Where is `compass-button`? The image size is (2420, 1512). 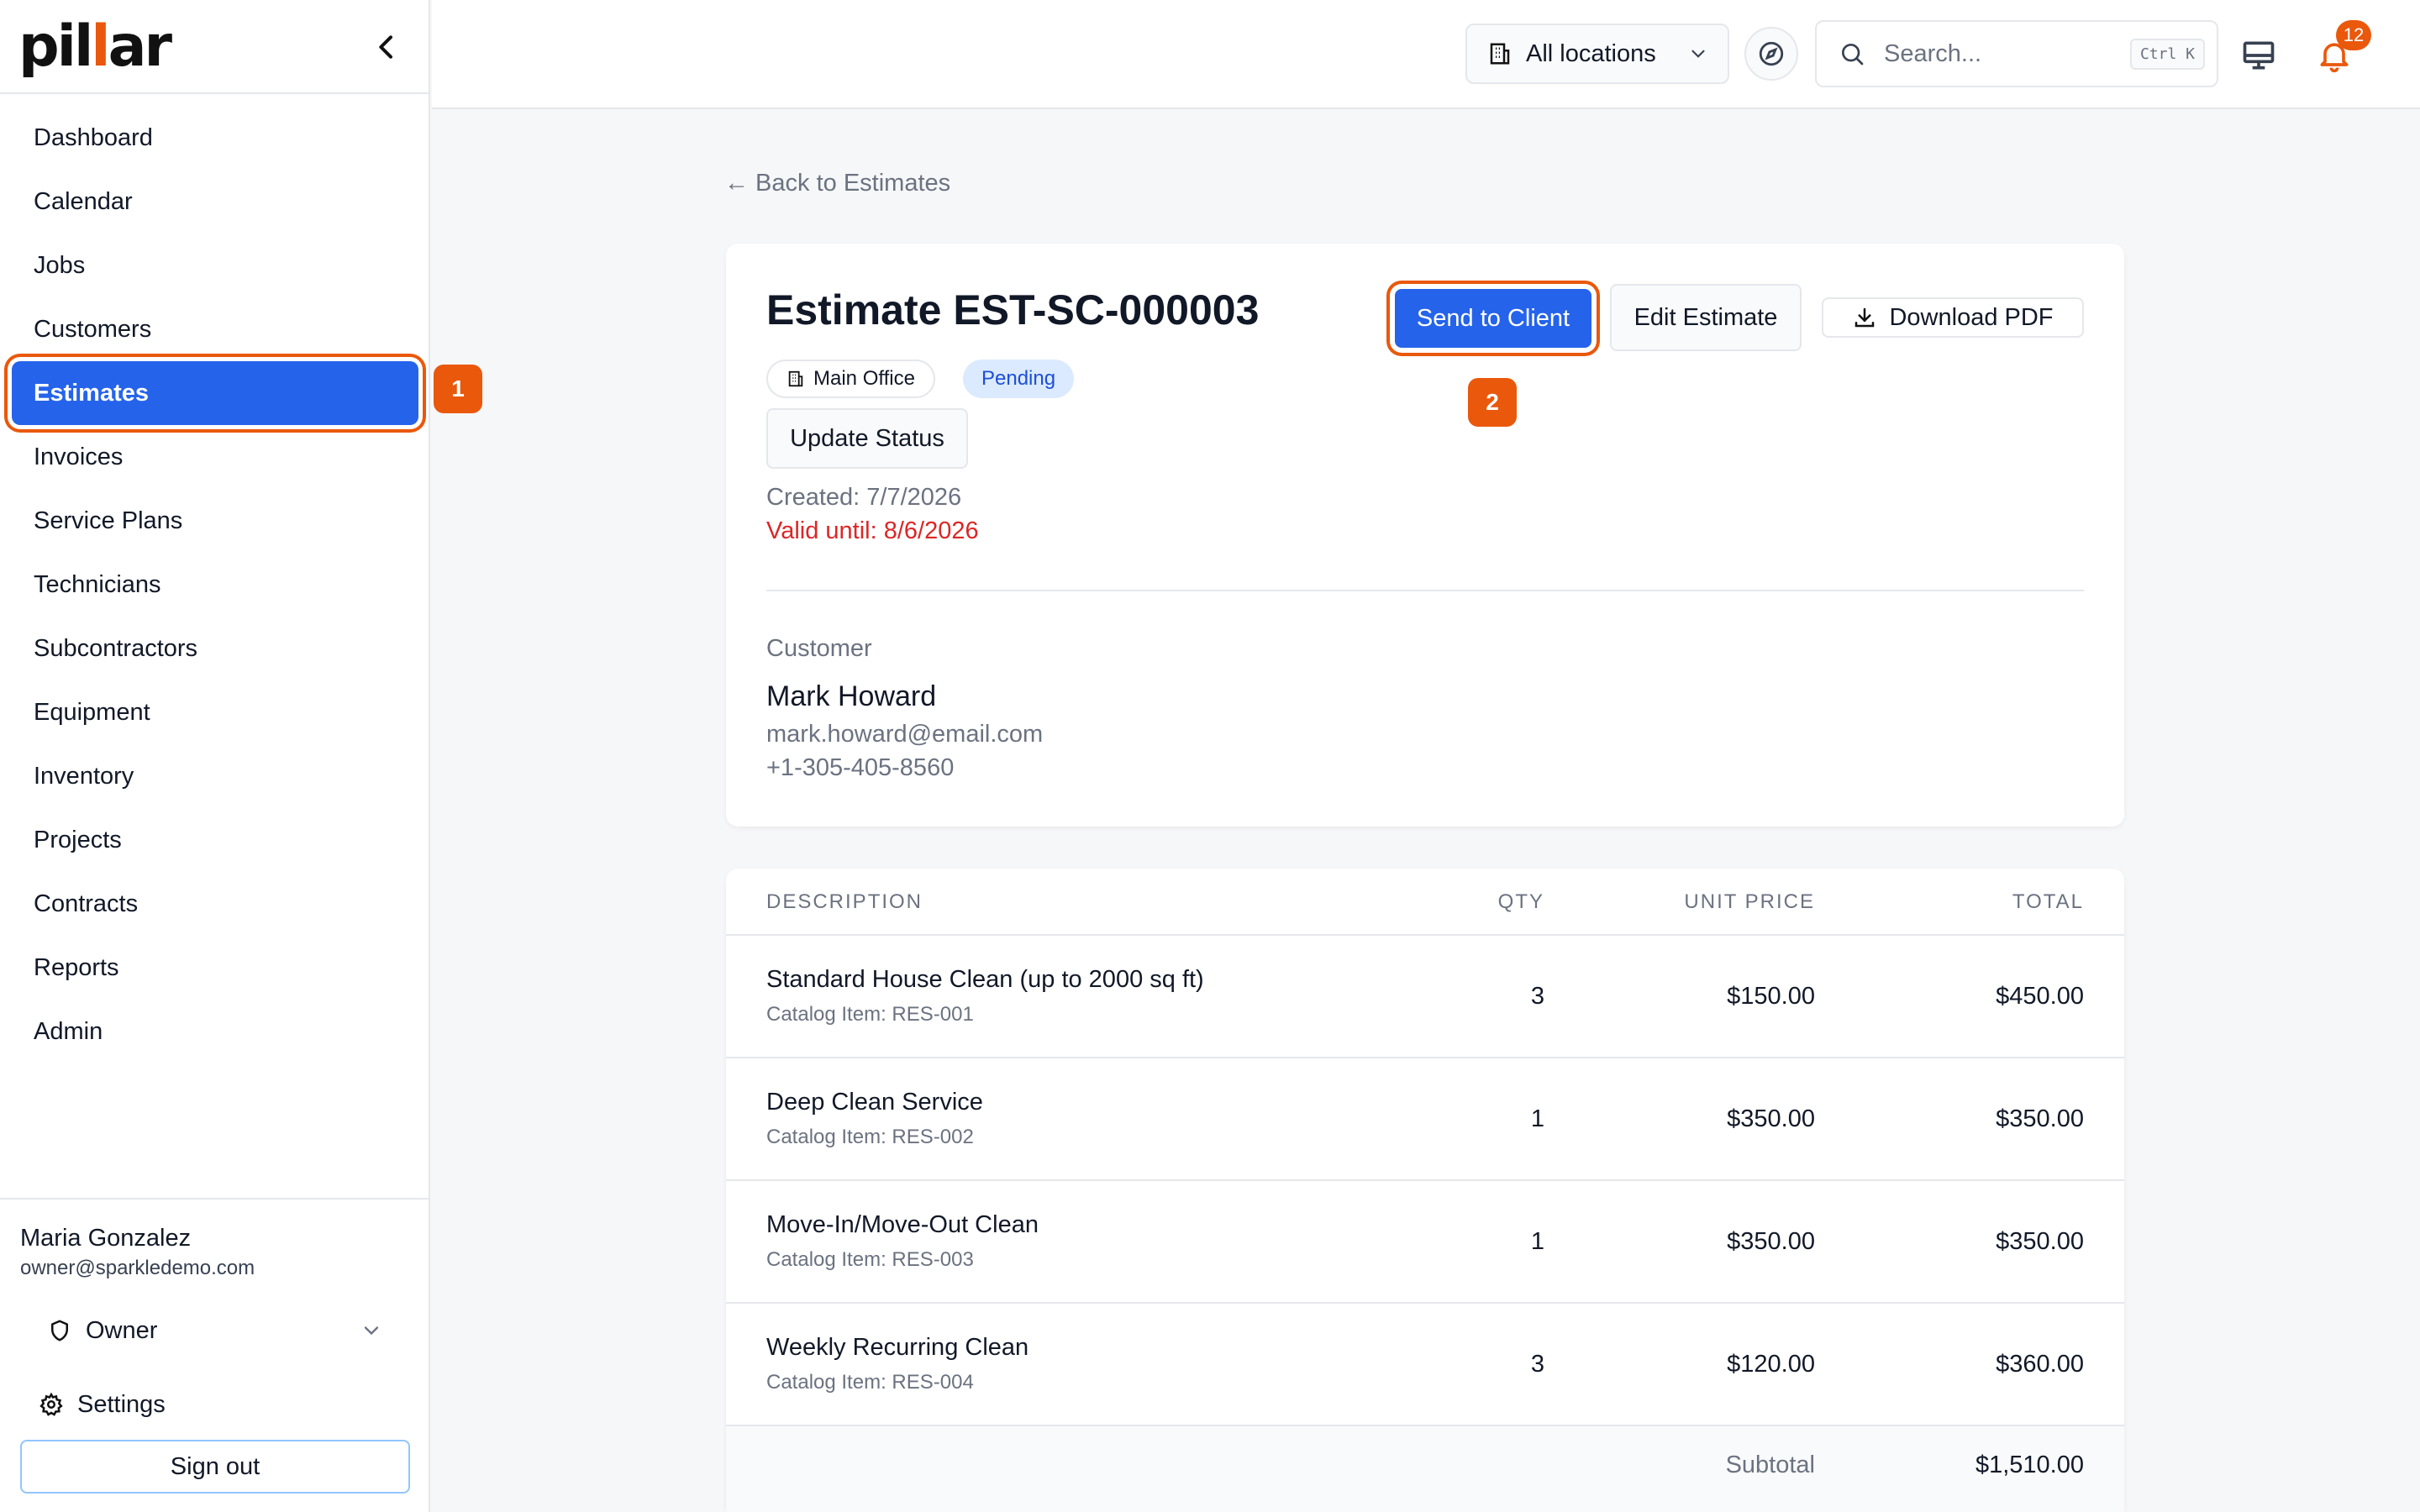 compass-button is located at coordinates (1771, 54).